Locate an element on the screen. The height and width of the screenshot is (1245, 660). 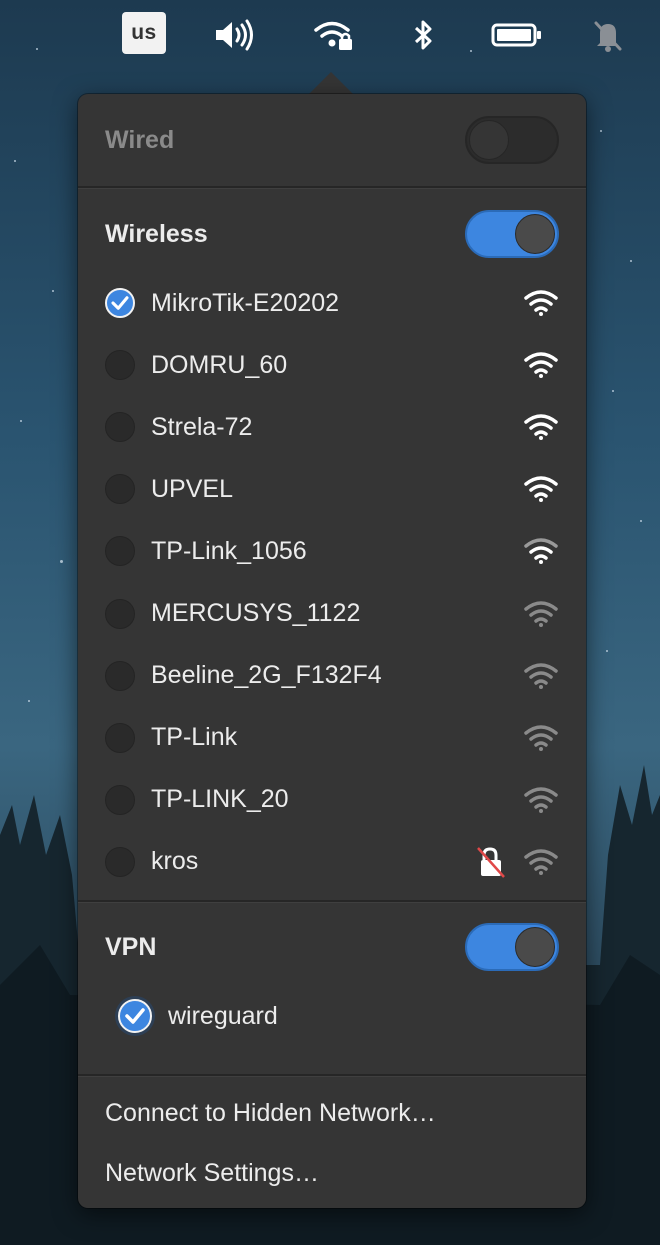
network-name: TP-Link is located at coordinates (194, 737).